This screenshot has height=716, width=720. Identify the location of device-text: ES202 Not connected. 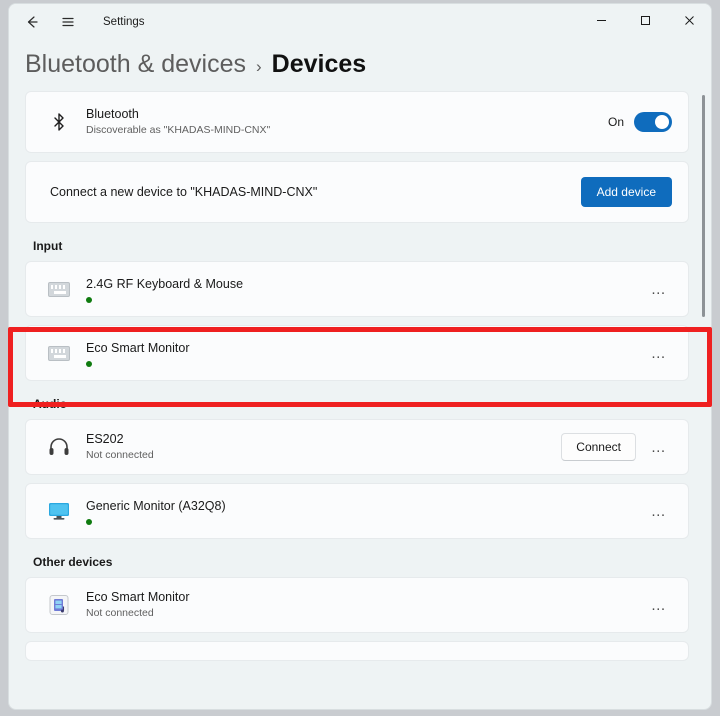
(323, 447).